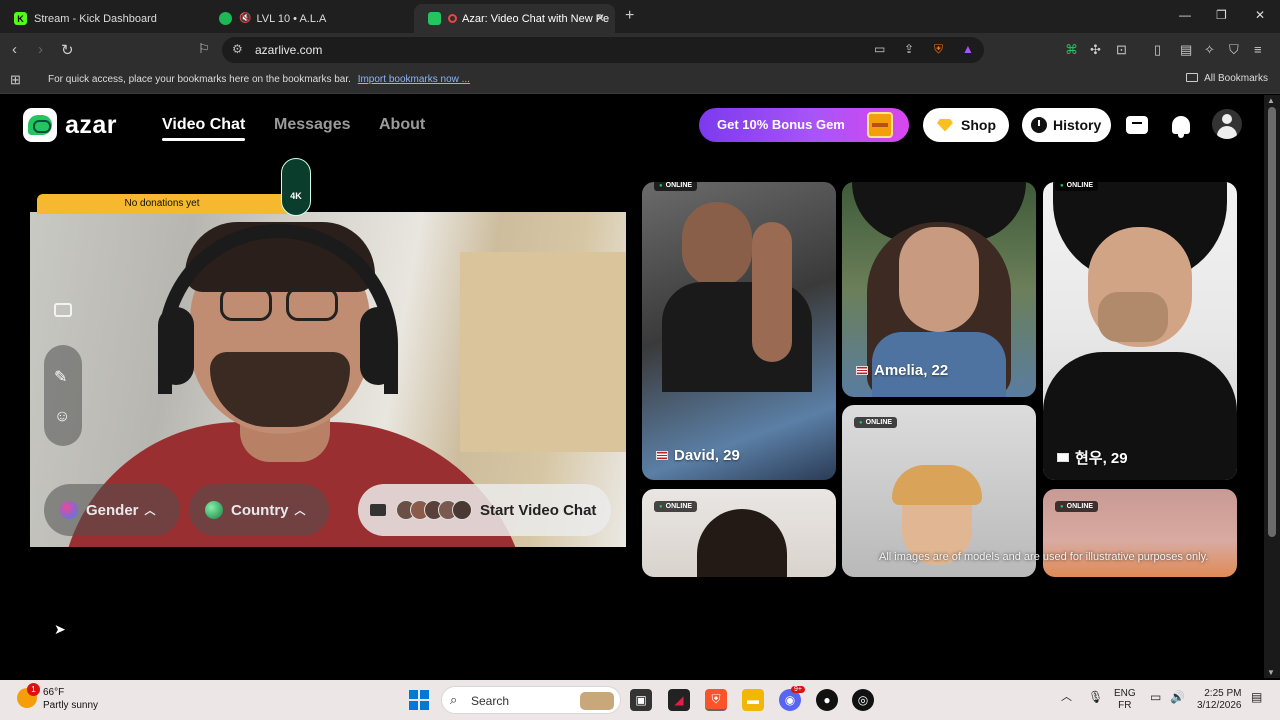 This screenshot has height=720, width=1280. I want to click on emoji-sticker-icon: ☺, so click(62, 417).